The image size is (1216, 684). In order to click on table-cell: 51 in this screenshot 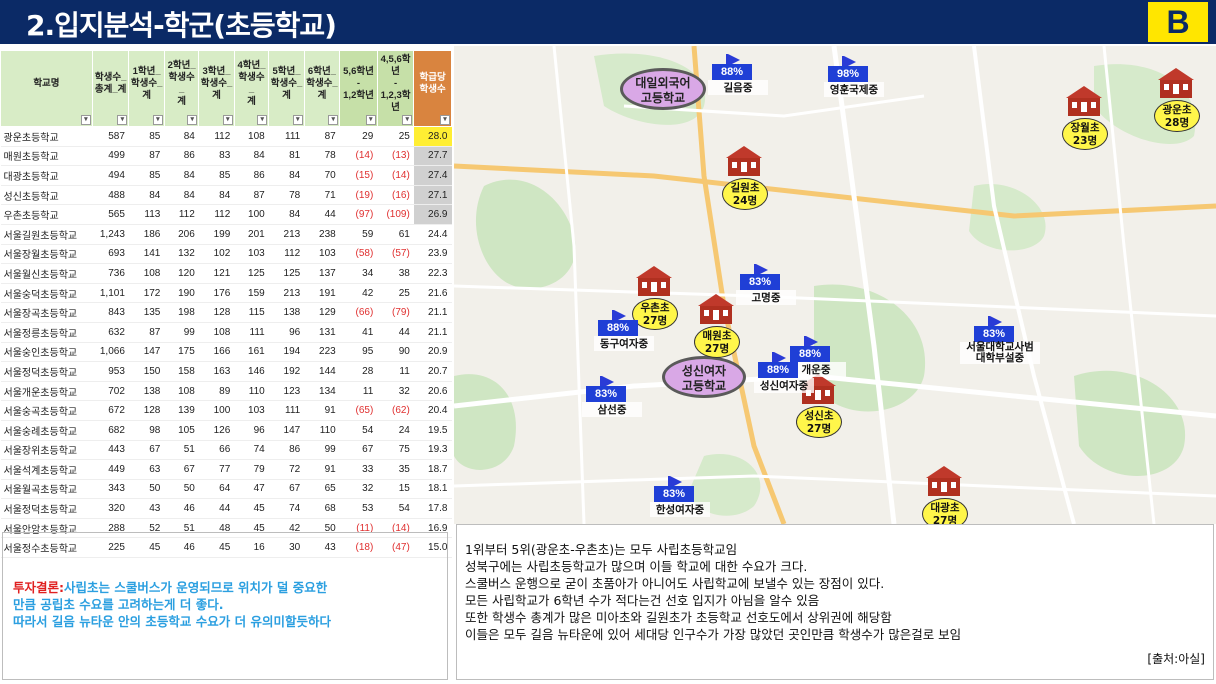, I will do `click(181, 450)`.